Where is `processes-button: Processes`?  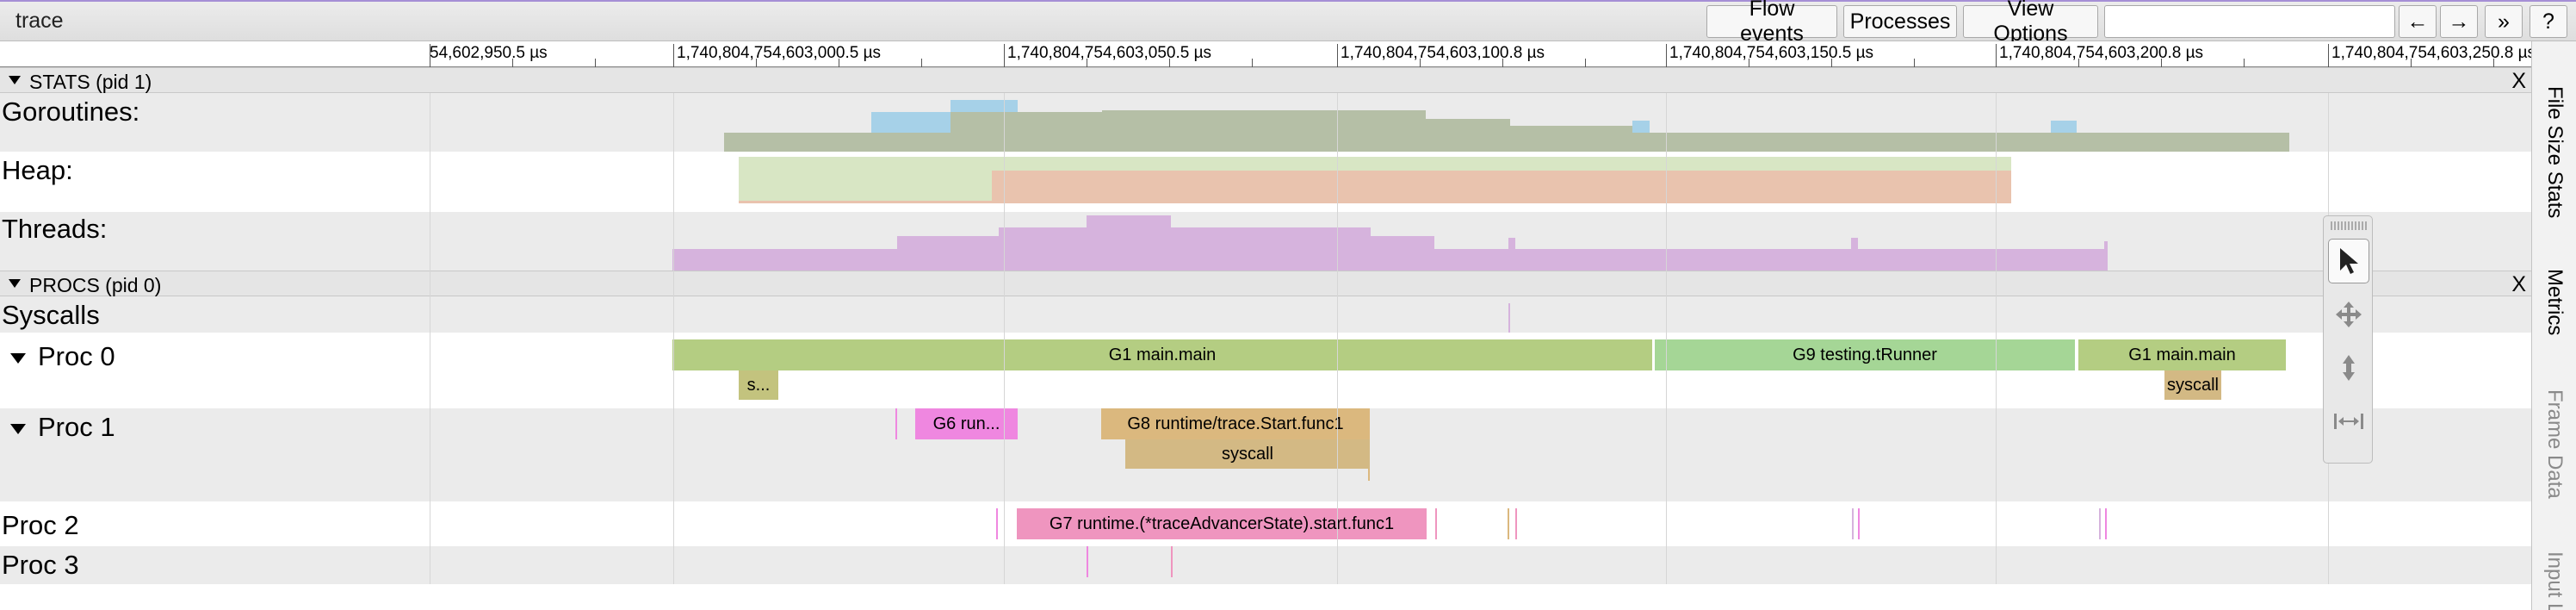 processes-button: Processes is located at coordinates (1900, 21).